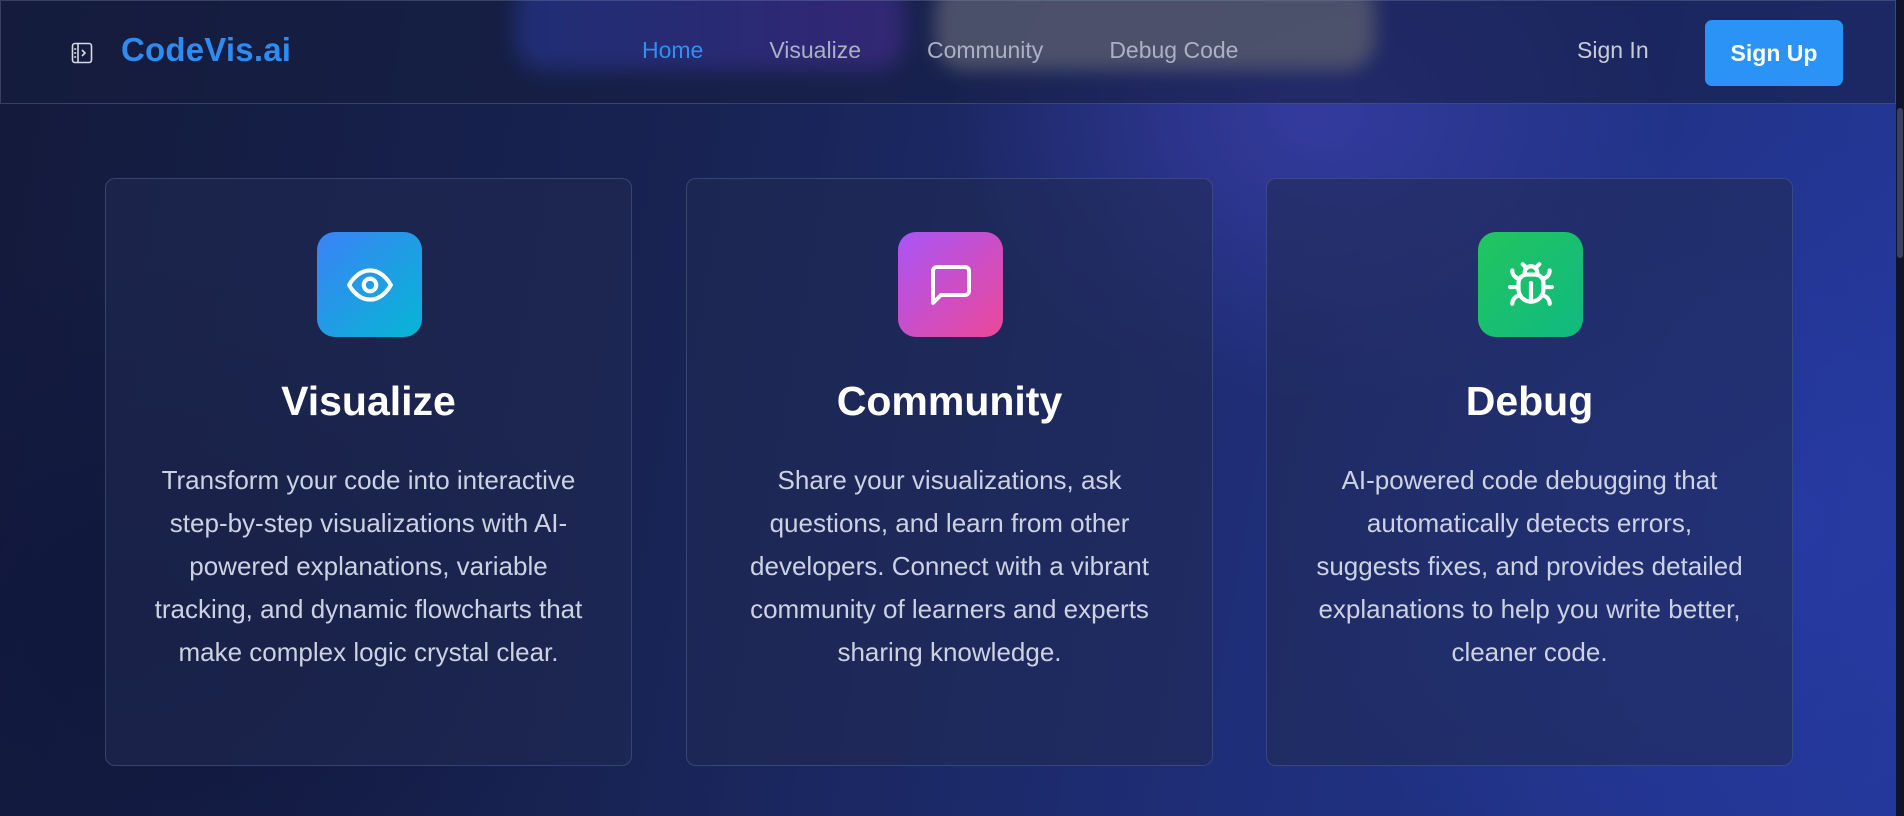 This screenshot has width=1904, height=816. Describe the element at coordinates (206, 50) in the screenshot. I see `brand-logo: CodeVis.ai` at that location.